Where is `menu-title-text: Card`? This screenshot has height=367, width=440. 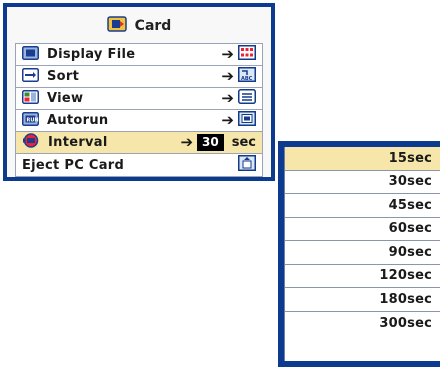 menu-title-text: Card is located at coordinates (153, 26).